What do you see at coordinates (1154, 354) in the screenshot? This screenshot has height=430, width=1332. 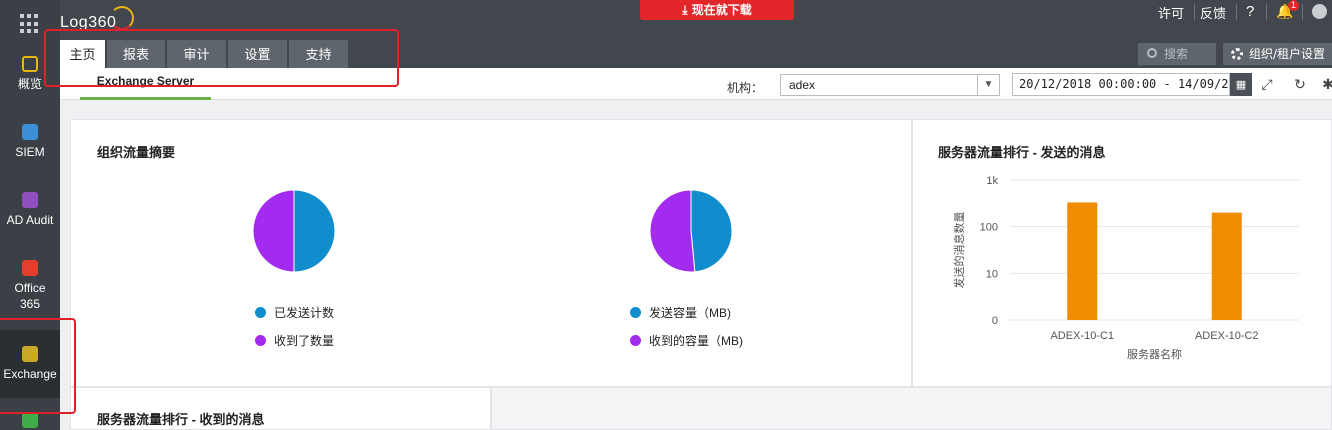 I see `x-axis-label: 服务器名称` at bounding box center [1154, 354].